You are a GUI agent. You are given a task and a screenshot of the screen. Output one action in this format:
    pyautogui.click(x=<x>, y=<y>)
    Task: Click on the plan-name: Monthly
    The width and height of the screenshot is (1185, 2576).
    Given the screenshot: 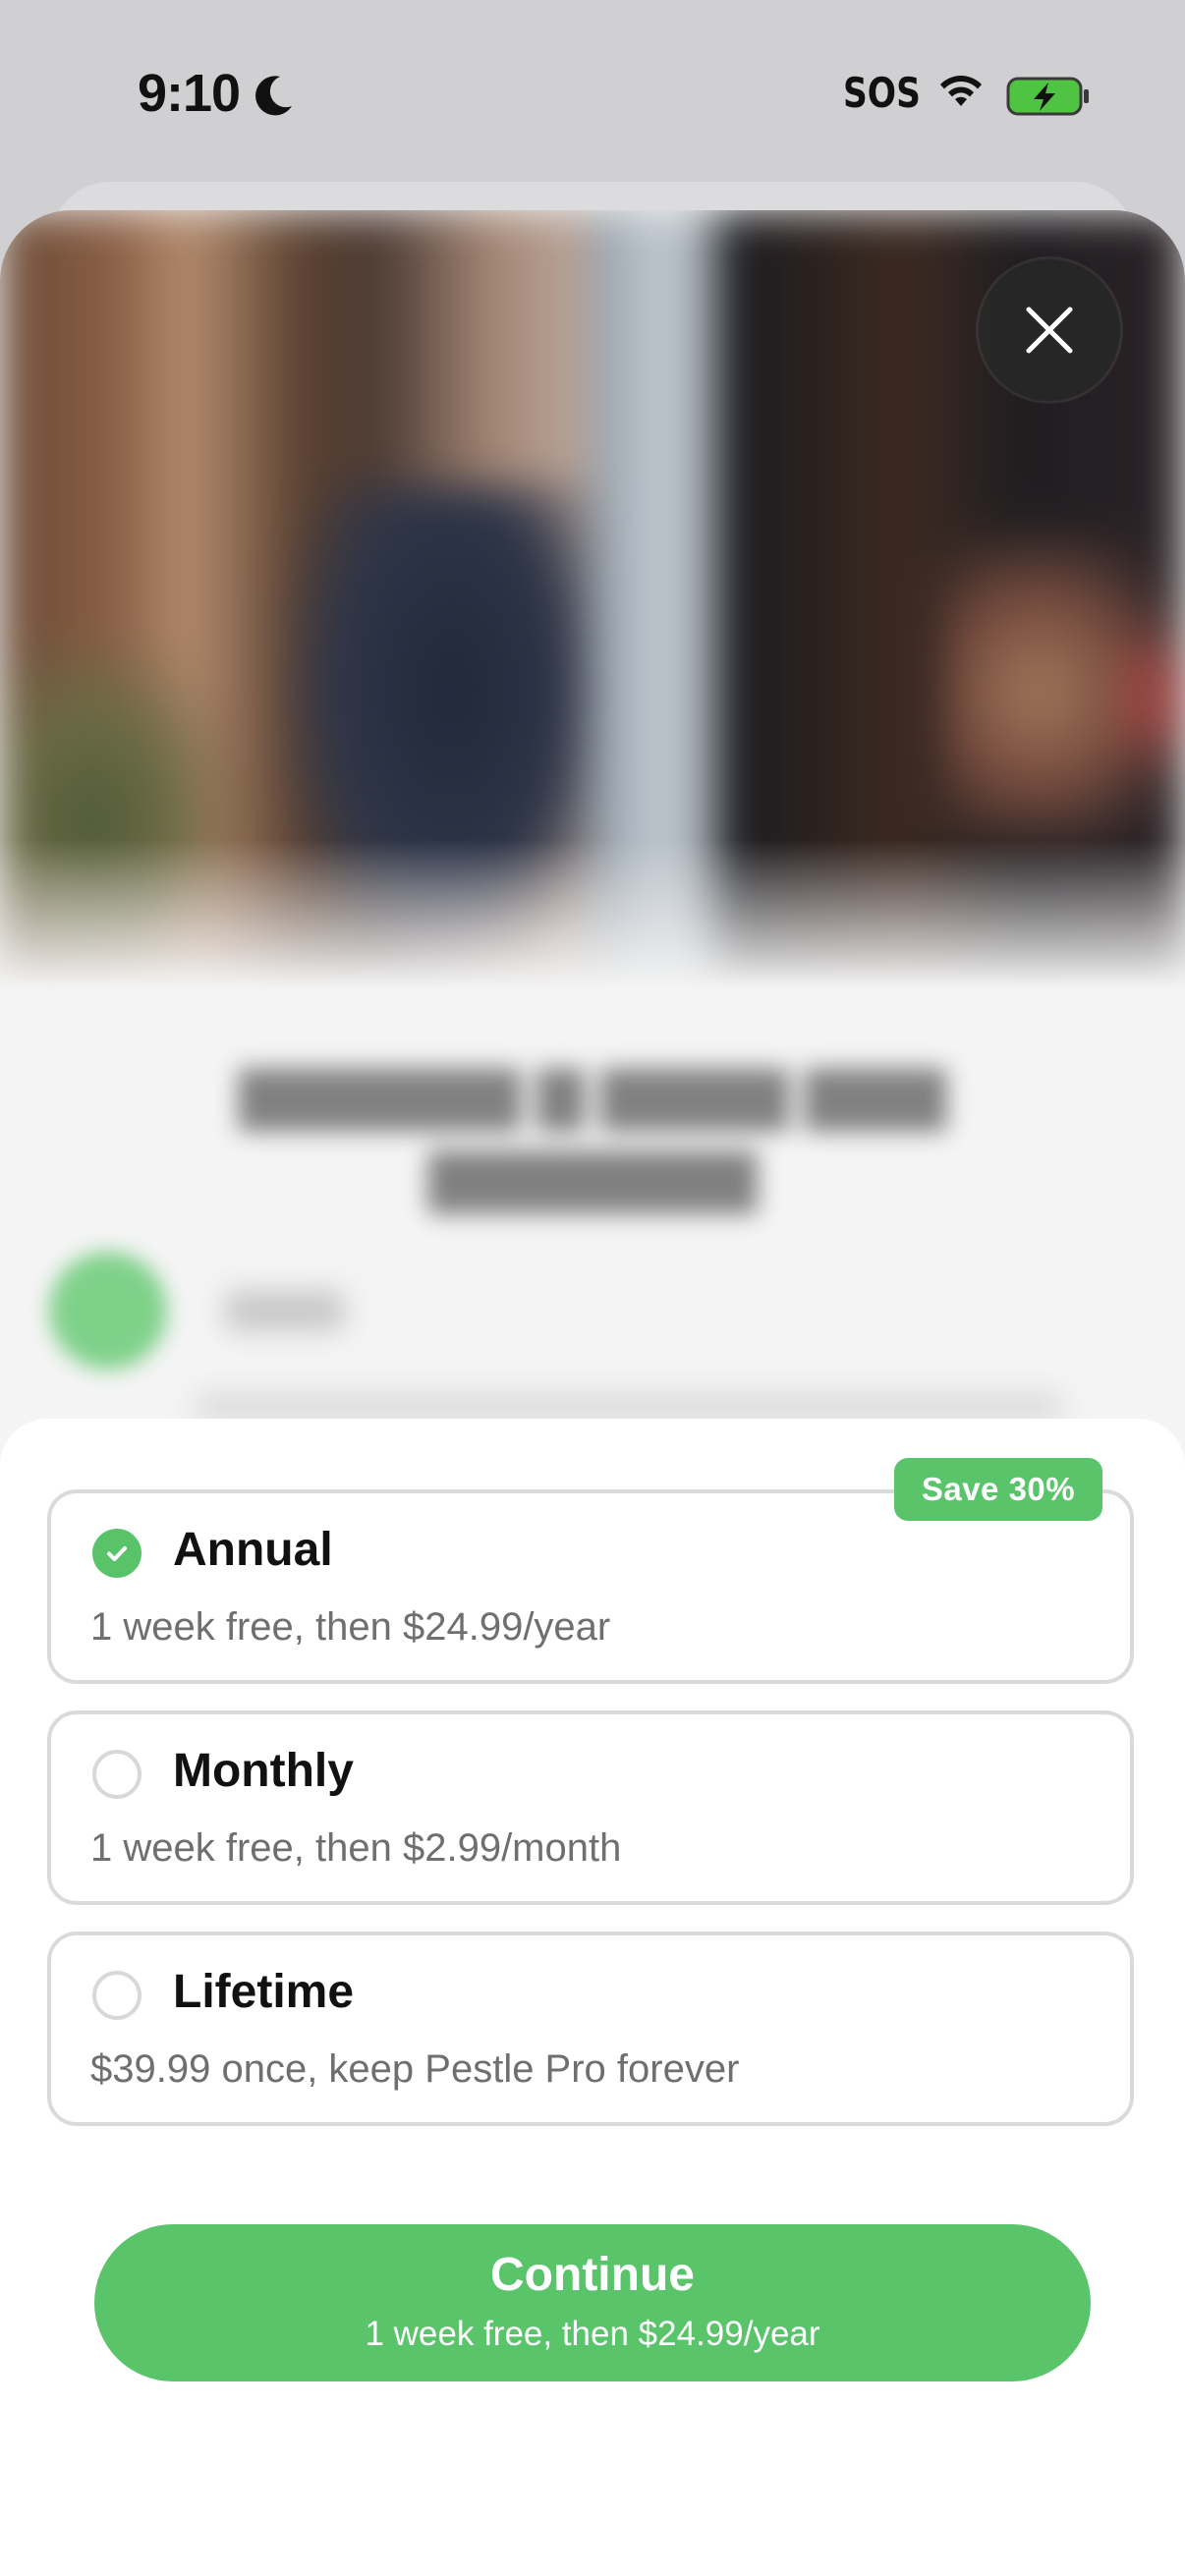 What is the action you would take?
    pyautogui.click(x=263, y=1771)
    